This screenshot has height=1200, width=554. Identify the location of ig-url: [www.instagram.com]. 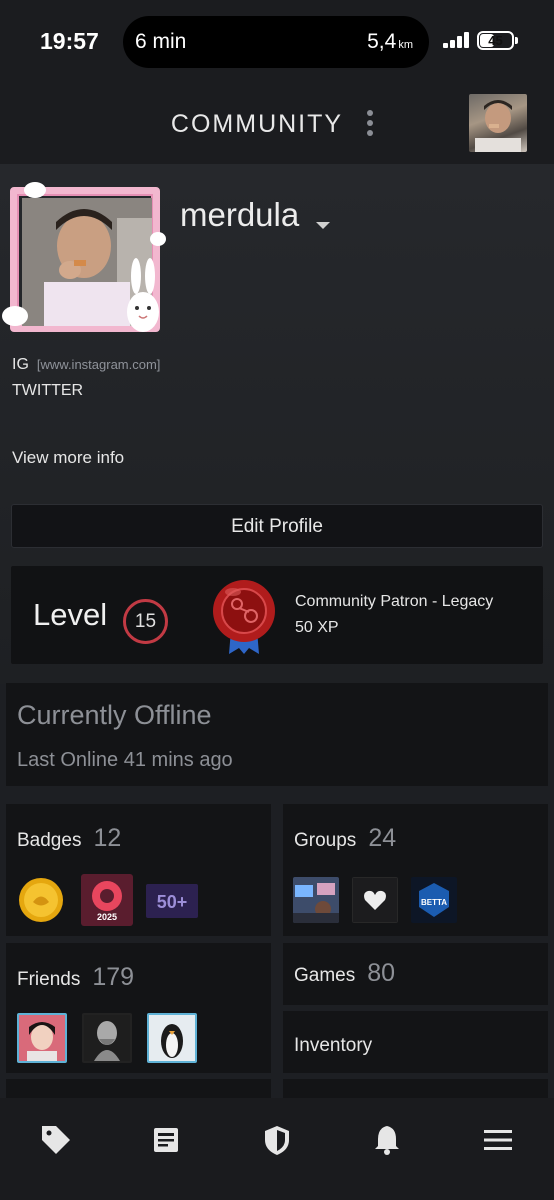
(98, 364).